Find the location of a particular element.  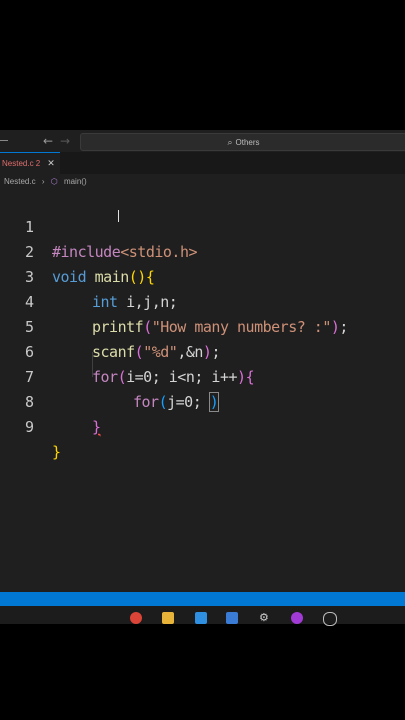

line-number: 9 is located at coordinates (29, 427).